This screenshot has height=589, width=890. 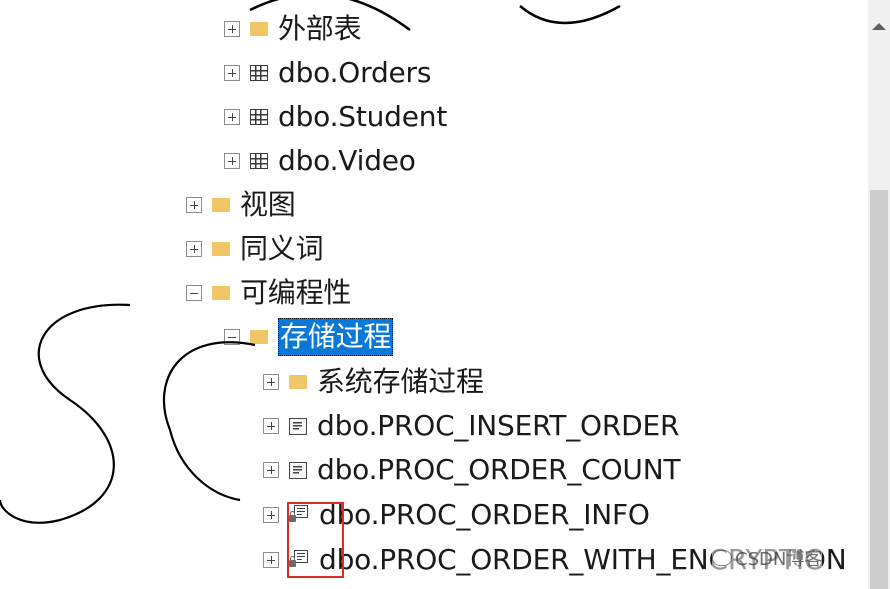 I want to click on tree-node-table-student: dbo.Student, so click(x=335, y=117).